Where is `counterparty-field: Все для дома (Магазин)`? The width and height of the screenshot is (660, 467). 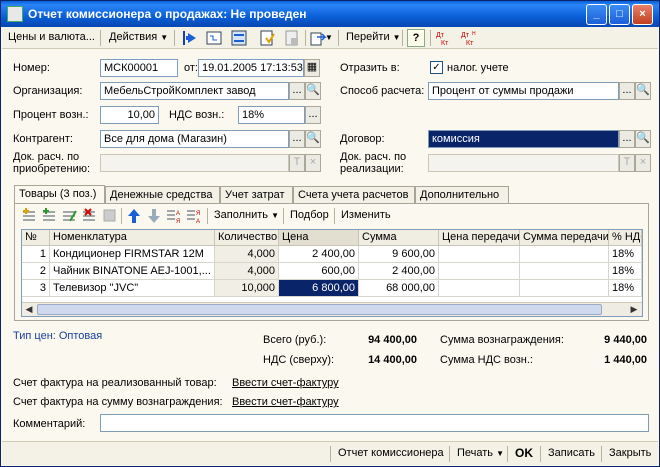 counterparty-field: Все для дома (Магазин) is located at coordinates (194, 139).